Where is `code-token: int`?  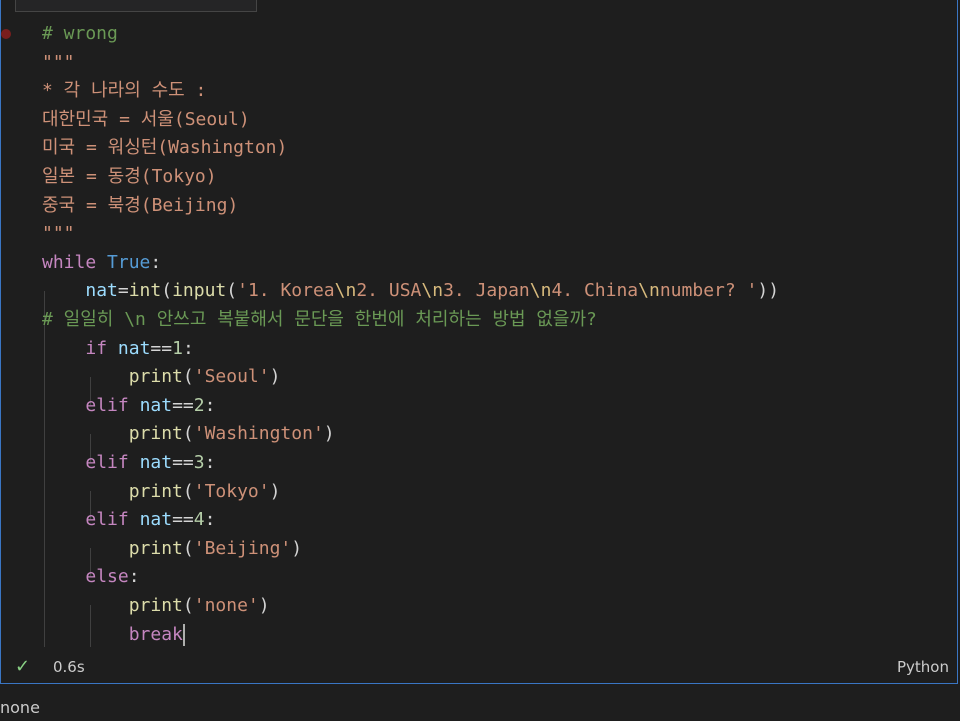 code-token: int is located at coordinates (145, 291).